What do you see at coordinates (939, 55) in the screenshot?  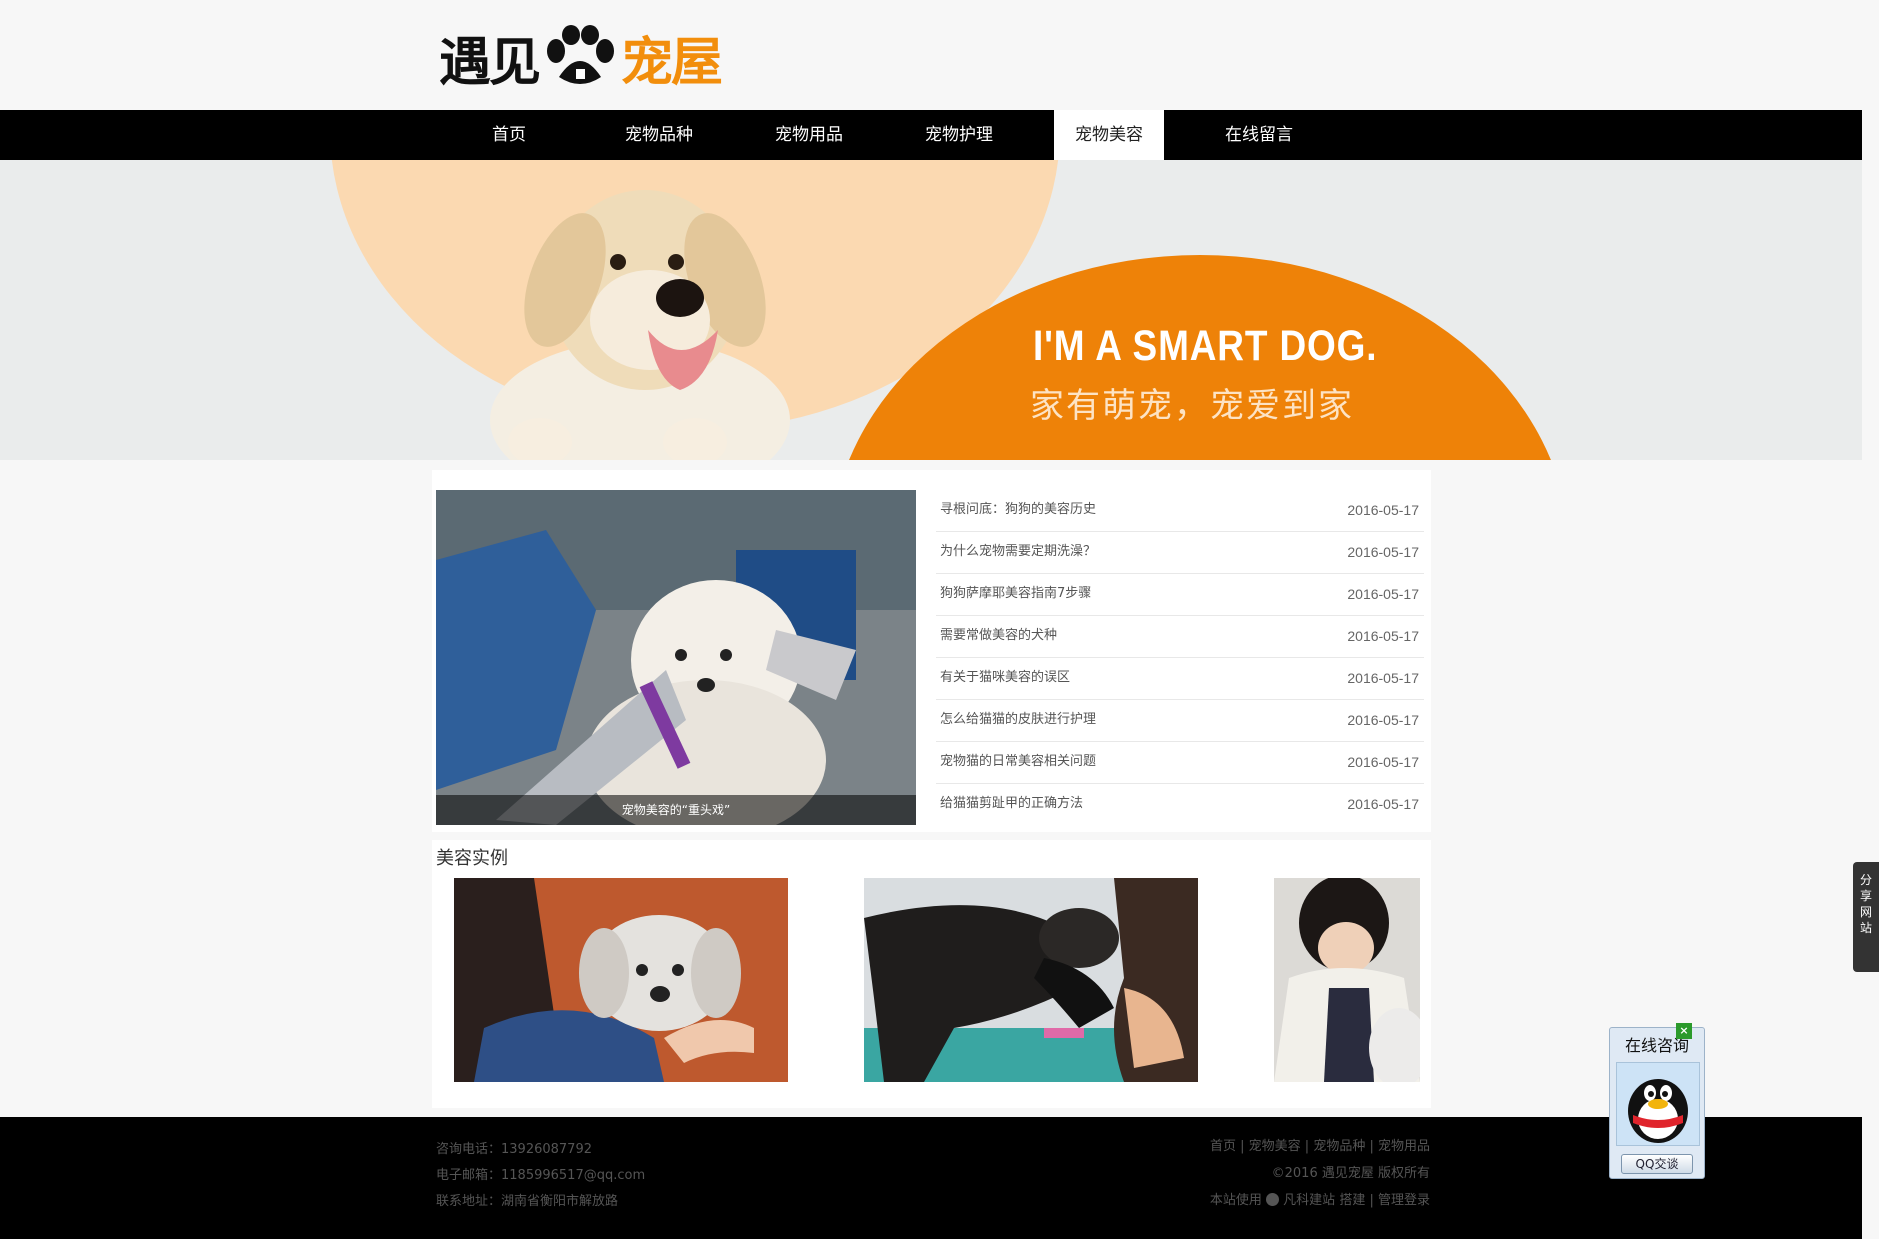 I see `site-header: 遇见 宠屋` at bounding box center [939, 55].